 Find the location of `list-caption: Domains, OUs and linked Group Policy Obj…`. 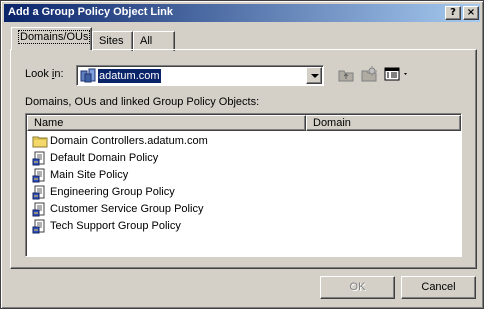

list-caption: Domains, OUs and linked Group Policy Obj… is located at coordinates (142, 102).